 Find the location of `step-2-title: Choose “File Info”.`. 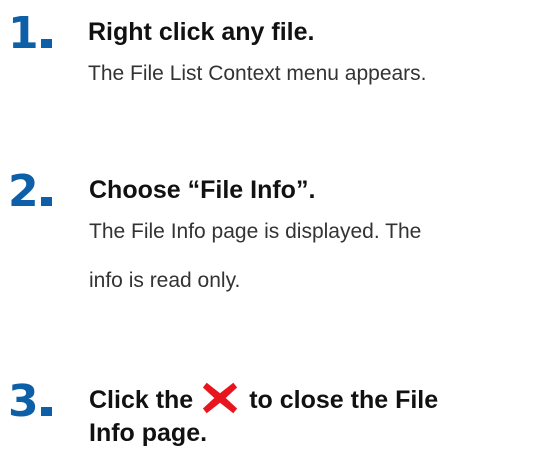

step-2-title: Choose “File Info”. is located at coordinates (202, 190).